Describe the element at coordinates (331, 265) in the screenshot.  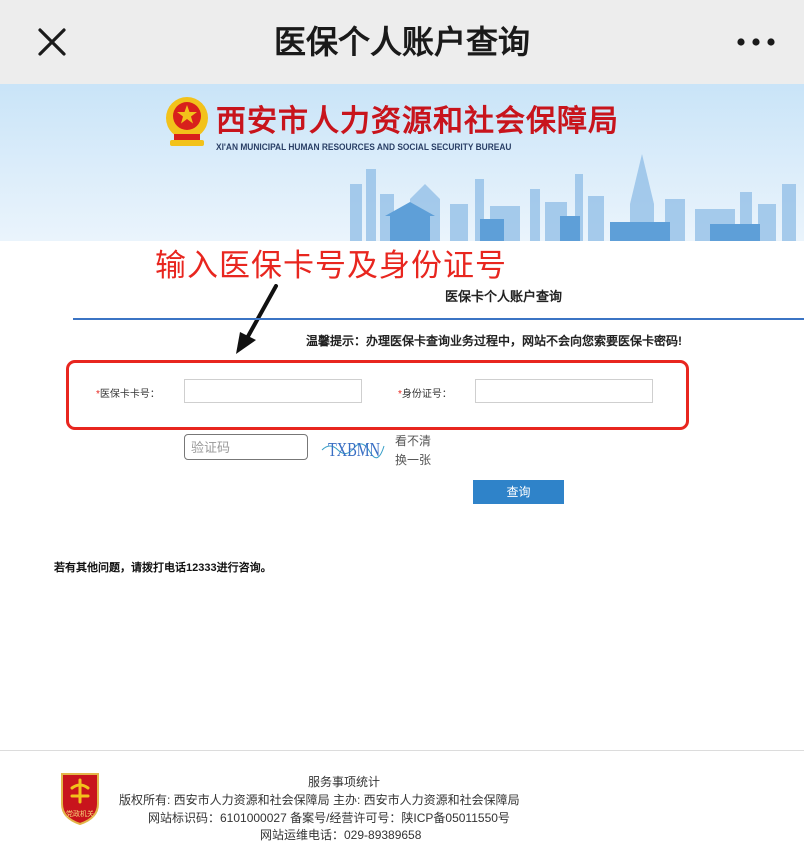
I see `annotation-label: 输入医保卡号及身份证号` at that location.